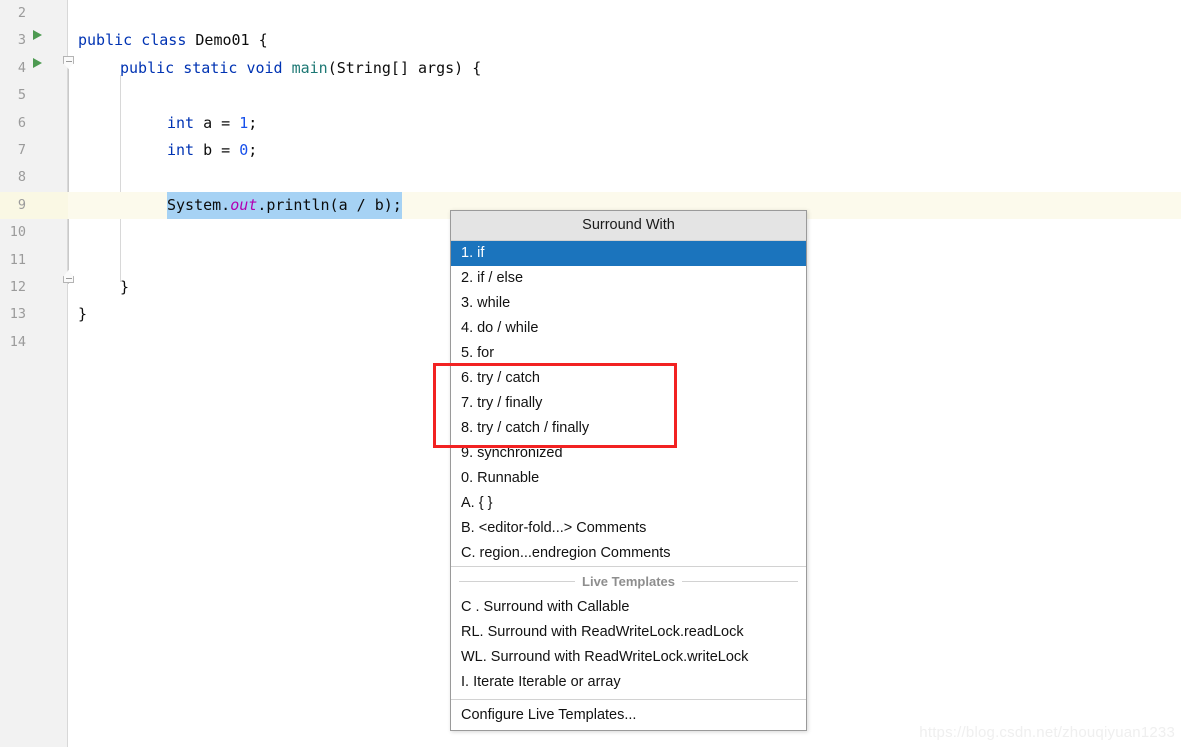 This screenshot has width=1181, height=747. I want to click on code-text-line-13: }, so click(82, 314).